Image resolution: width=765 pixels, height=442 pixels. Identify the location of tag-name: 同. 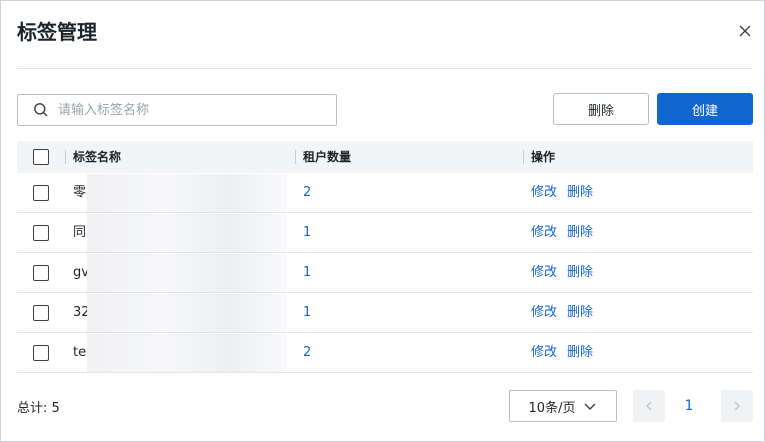
(80, 232).